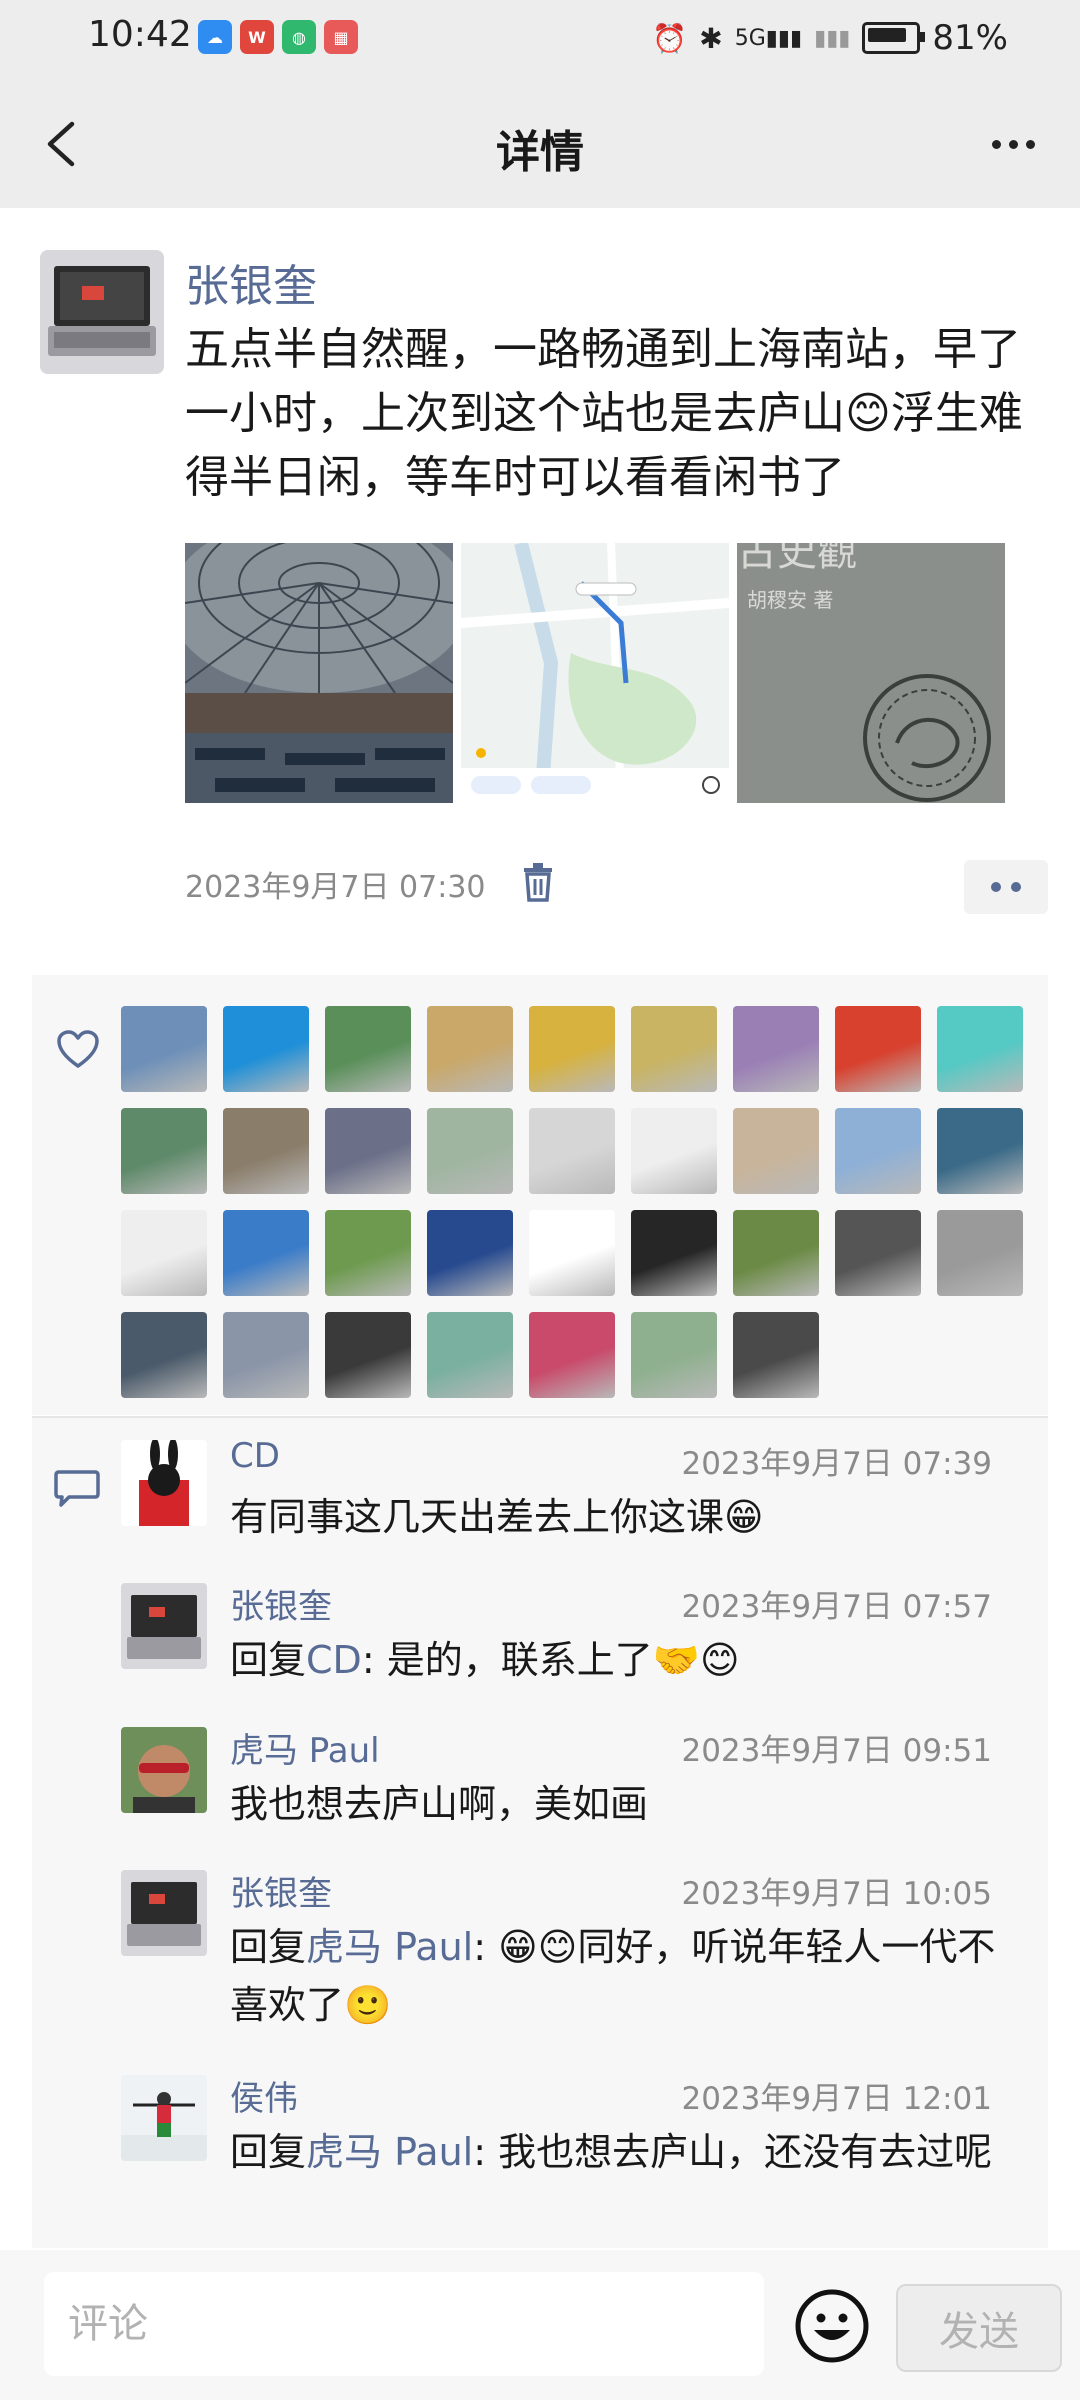 The height and width of the screenshot is (2400, 1080). What do you see at coordinates (836, 2099) in the screenshot?
I see `comment-time: 2023年9月7日 12:01` at bounding box center [836, 2099].